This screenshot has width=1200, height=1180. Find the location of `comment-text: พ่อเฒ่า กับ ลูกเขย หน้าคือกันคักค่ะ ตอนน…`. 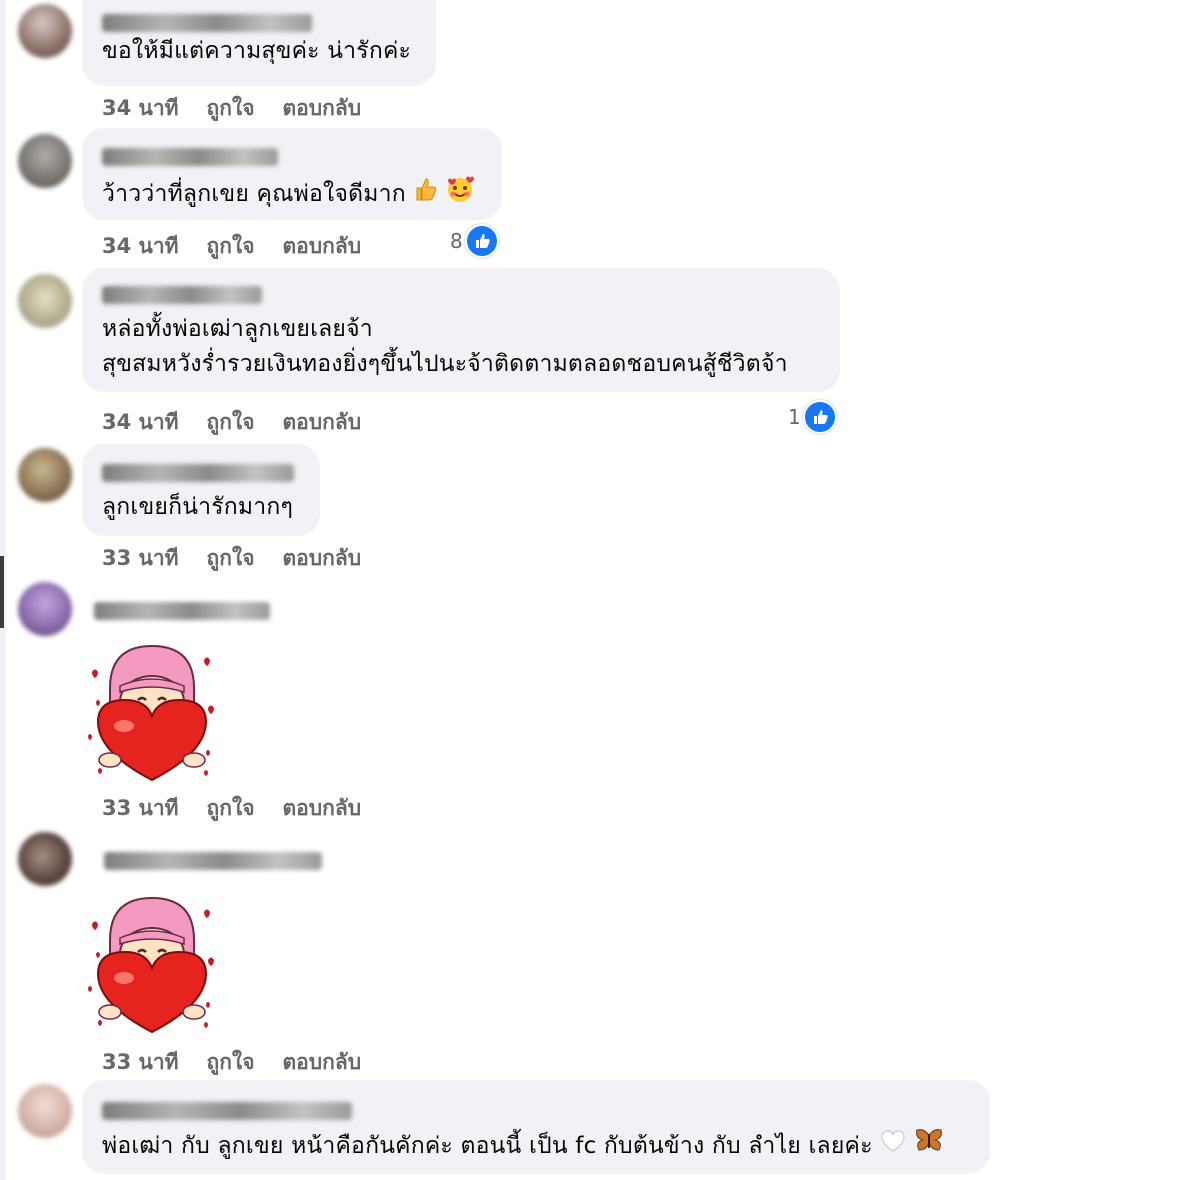

comment-text: พ่อเฒ่า กับ ลูกเขย หน้าคือกันคักค่ะ ตอนน… is located at coordinates (536, 1146).